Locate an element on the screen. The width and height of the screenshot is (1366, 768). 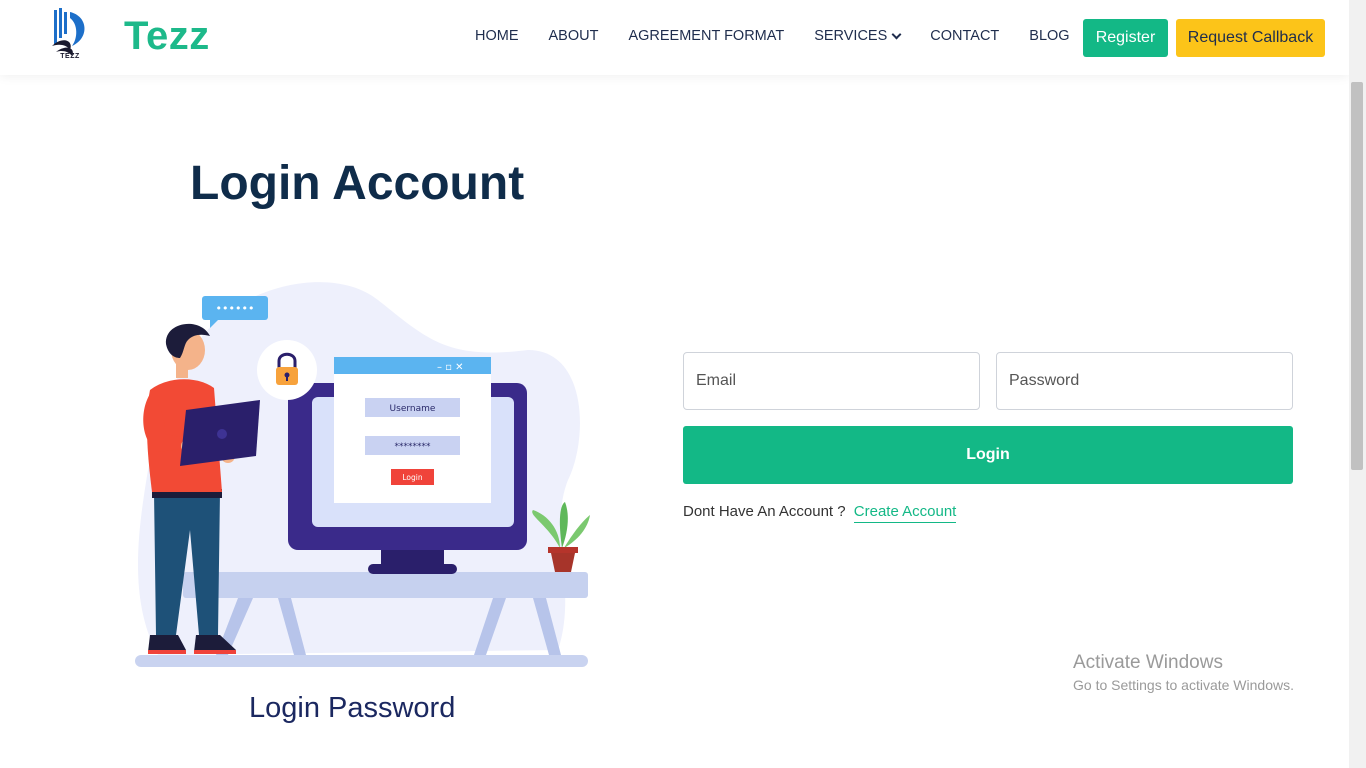
chat-dots: •••••• is located at coordinates (235, 308).